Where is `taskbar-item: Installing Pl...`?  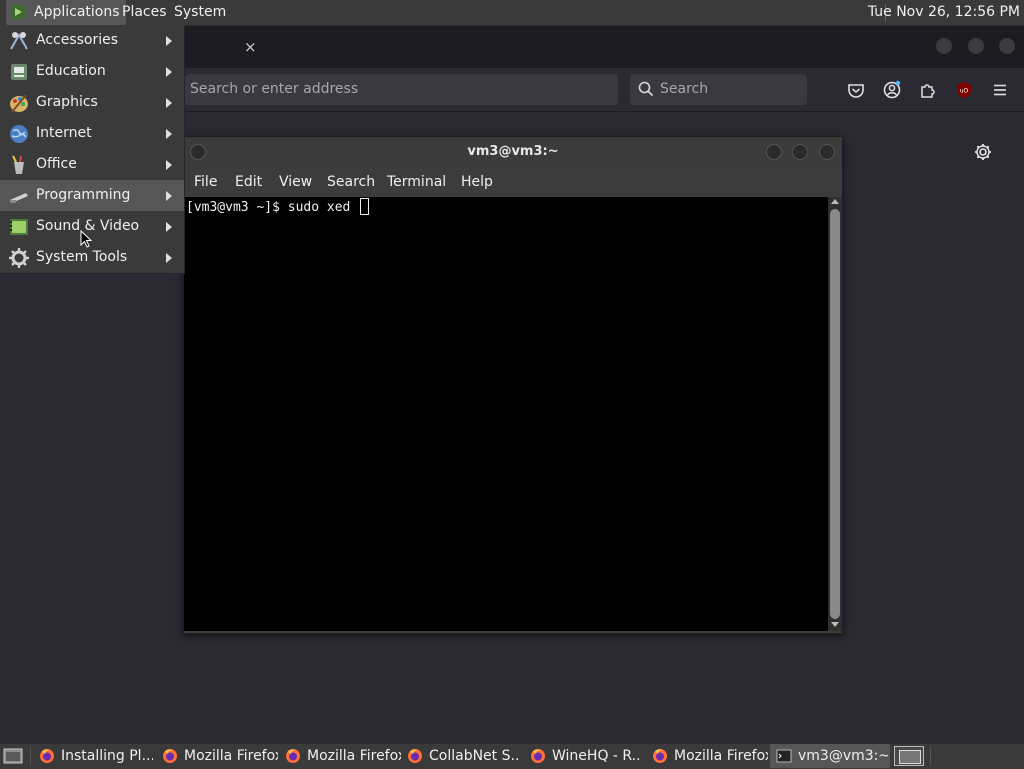
taskbar-item: Installing Pl... is located at coordinates (107, 756).